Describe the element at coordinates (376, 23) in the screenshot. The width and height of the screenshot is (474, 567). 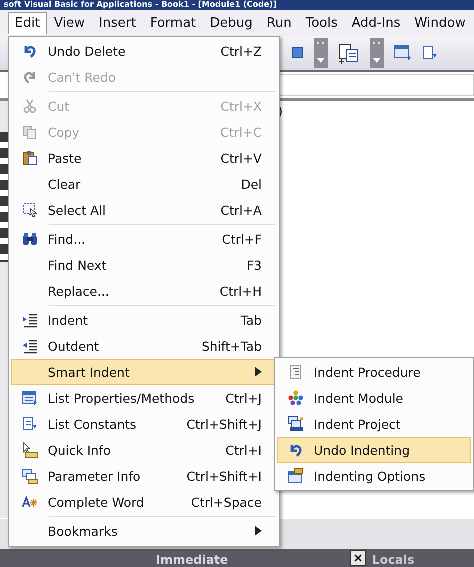
I see `menu-item: Add-Ins` at that location.